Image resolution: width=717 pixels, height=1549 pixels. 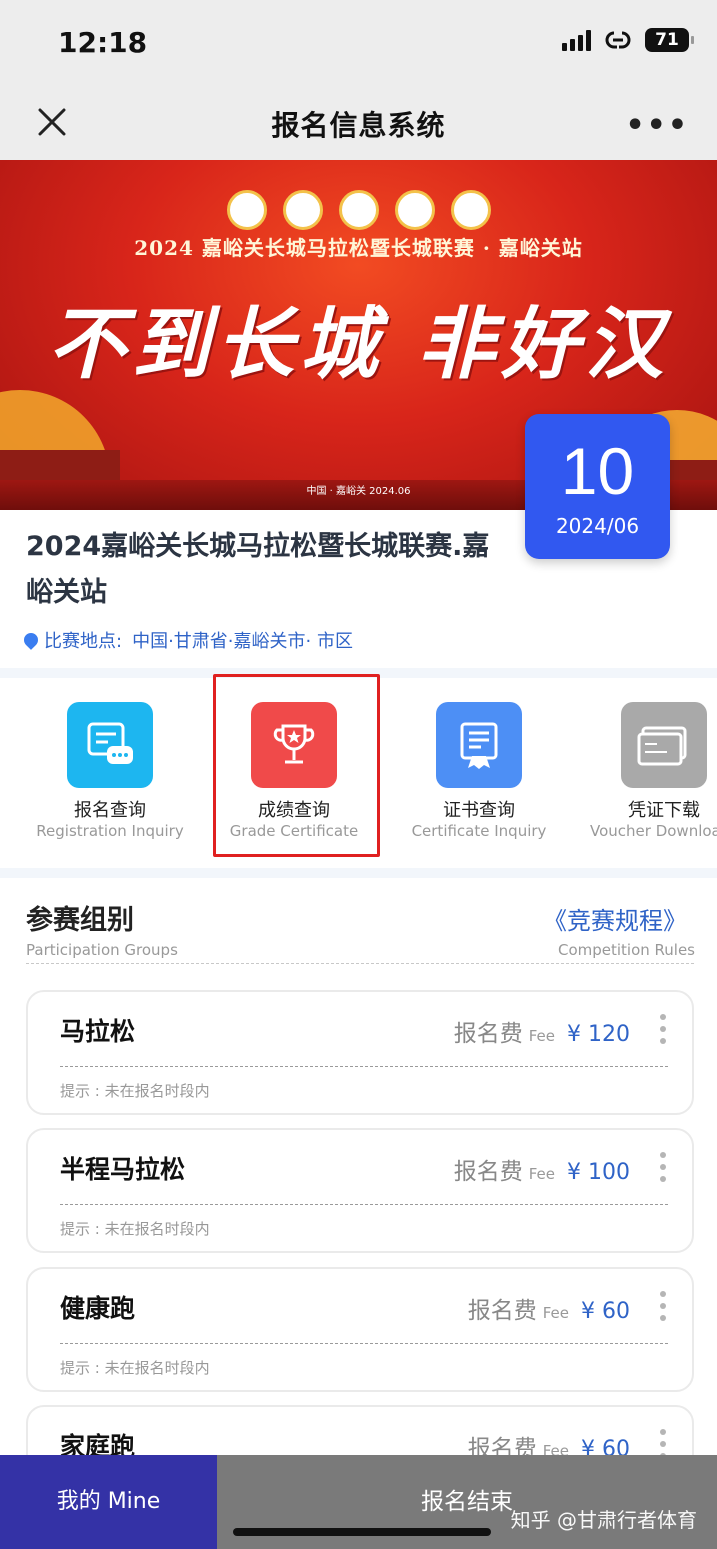 I want to click on status-indicators: 71, so click(x=628, y=40).